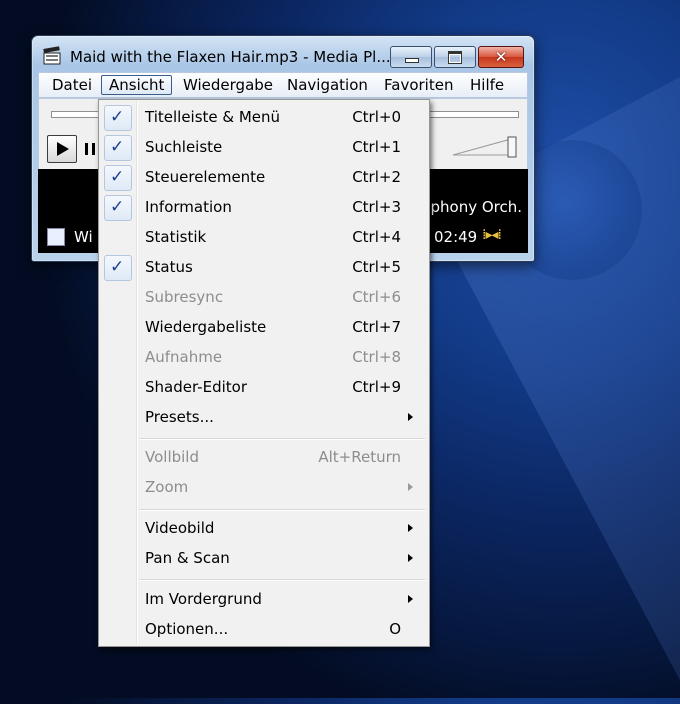 This screenshot has height=704, width=680. Describe the element at coordinates (376, 207) in the screenshot. I see `menu-item-shortcut: Ctrl+3` at that location.